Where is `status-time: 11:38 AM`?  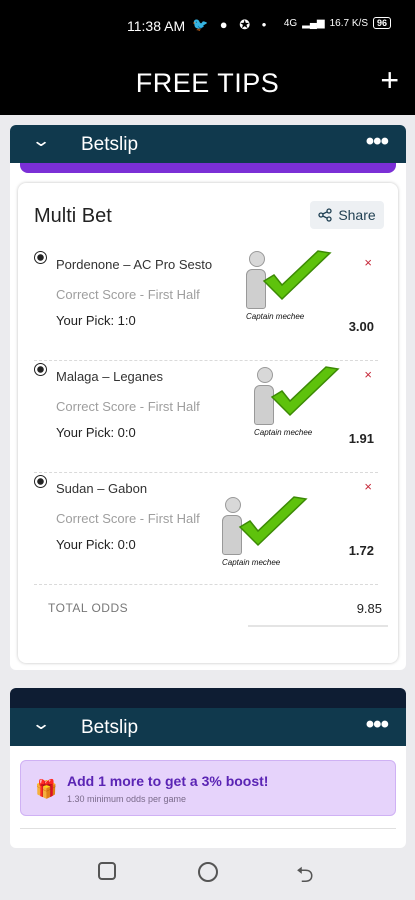
status-time: 11:38 AM is located at coordinates (156, 26).